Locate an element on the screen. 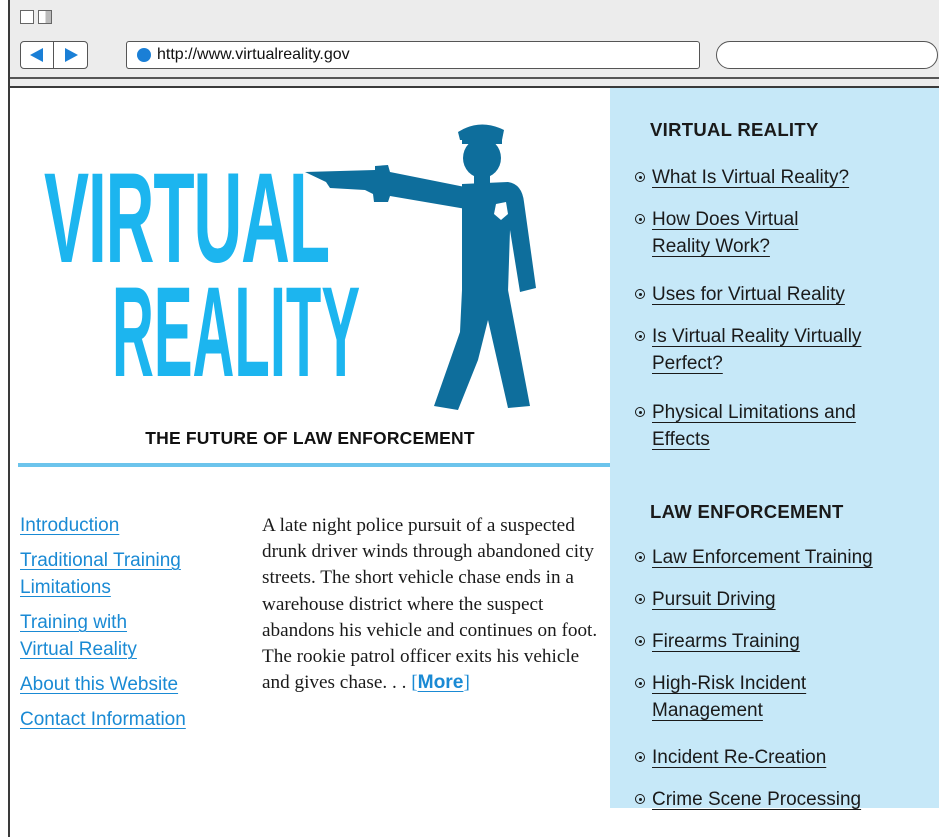  toolbar-divider is located at coordinates (474, 78).